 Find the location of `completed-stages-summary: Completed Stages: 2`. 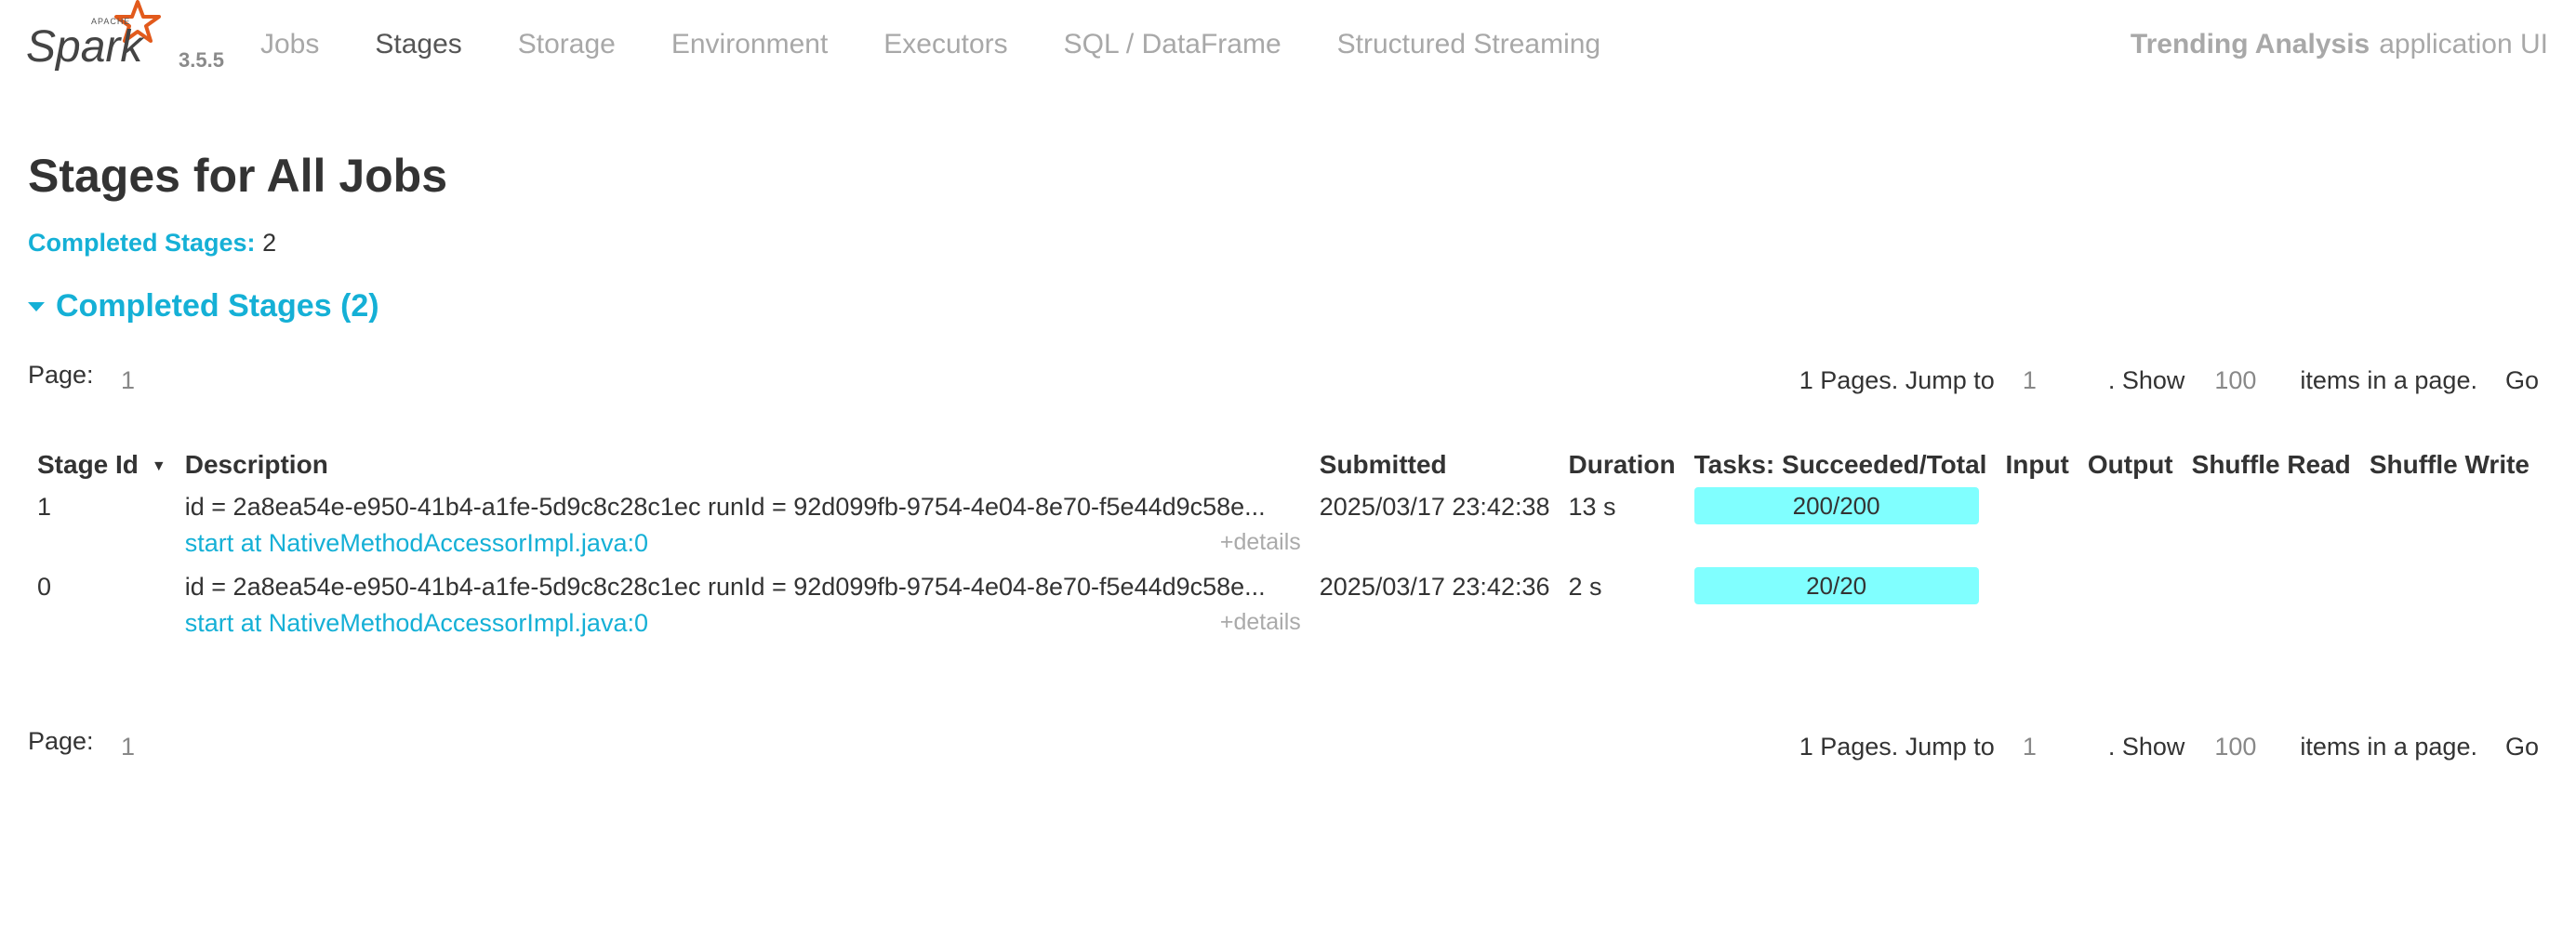

completed-stages-summary: Completed Stages: 2 is located at coordinates (152, 243).